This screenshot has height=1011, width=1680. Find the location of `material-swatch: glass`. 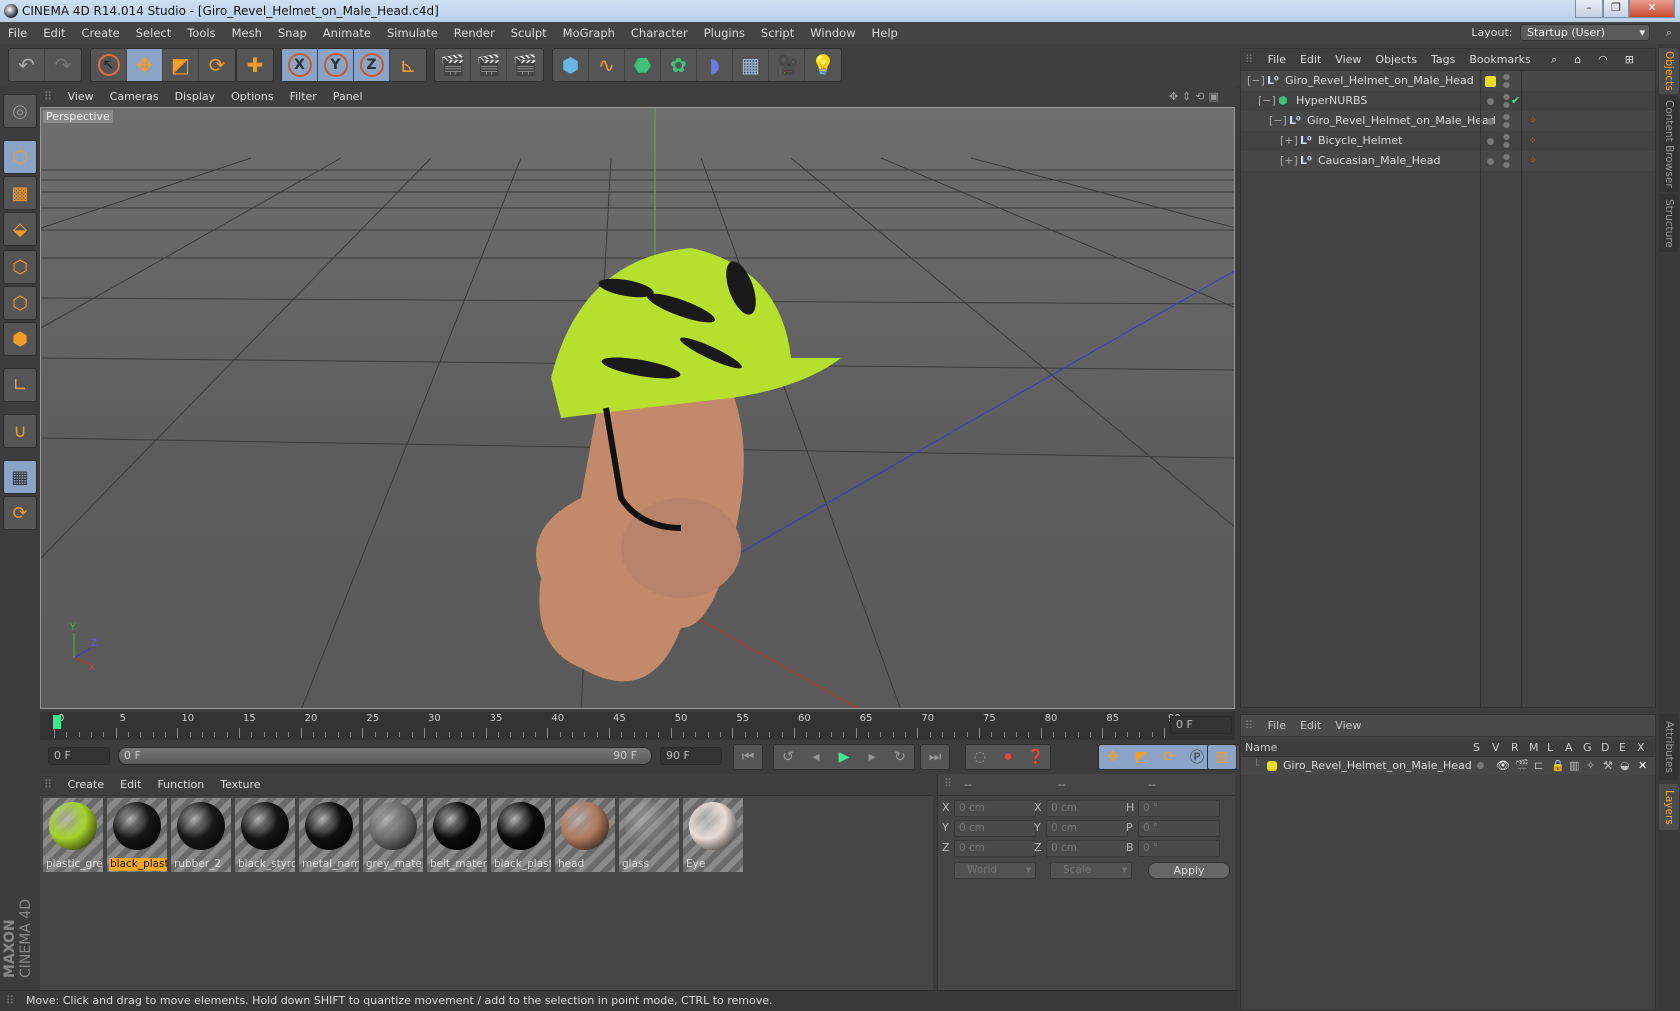

material-swatch: glass is located at coordinates (649, 835).